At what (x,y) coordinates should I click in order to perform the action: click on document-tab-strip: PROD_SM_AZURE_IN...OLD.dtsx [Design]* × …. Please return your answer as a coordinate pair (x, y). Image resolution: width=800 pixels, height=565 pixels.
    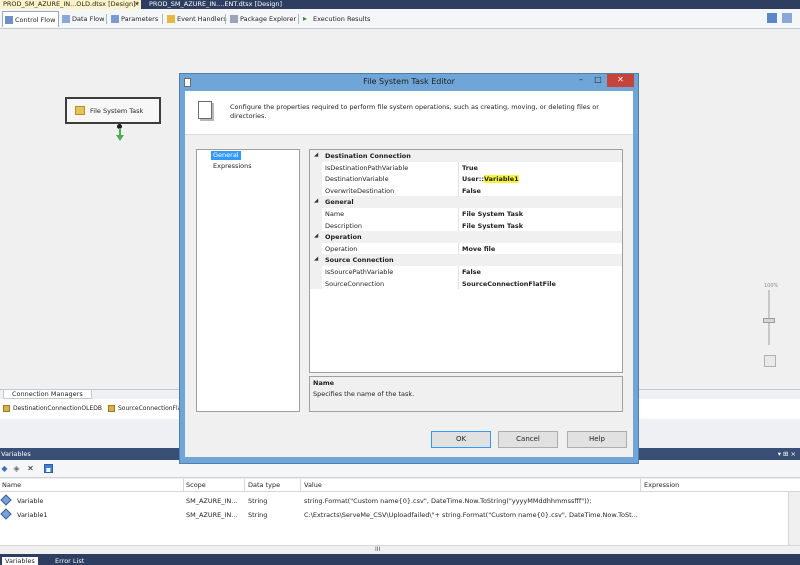
    Looking at the image, I should click on (400, 4).